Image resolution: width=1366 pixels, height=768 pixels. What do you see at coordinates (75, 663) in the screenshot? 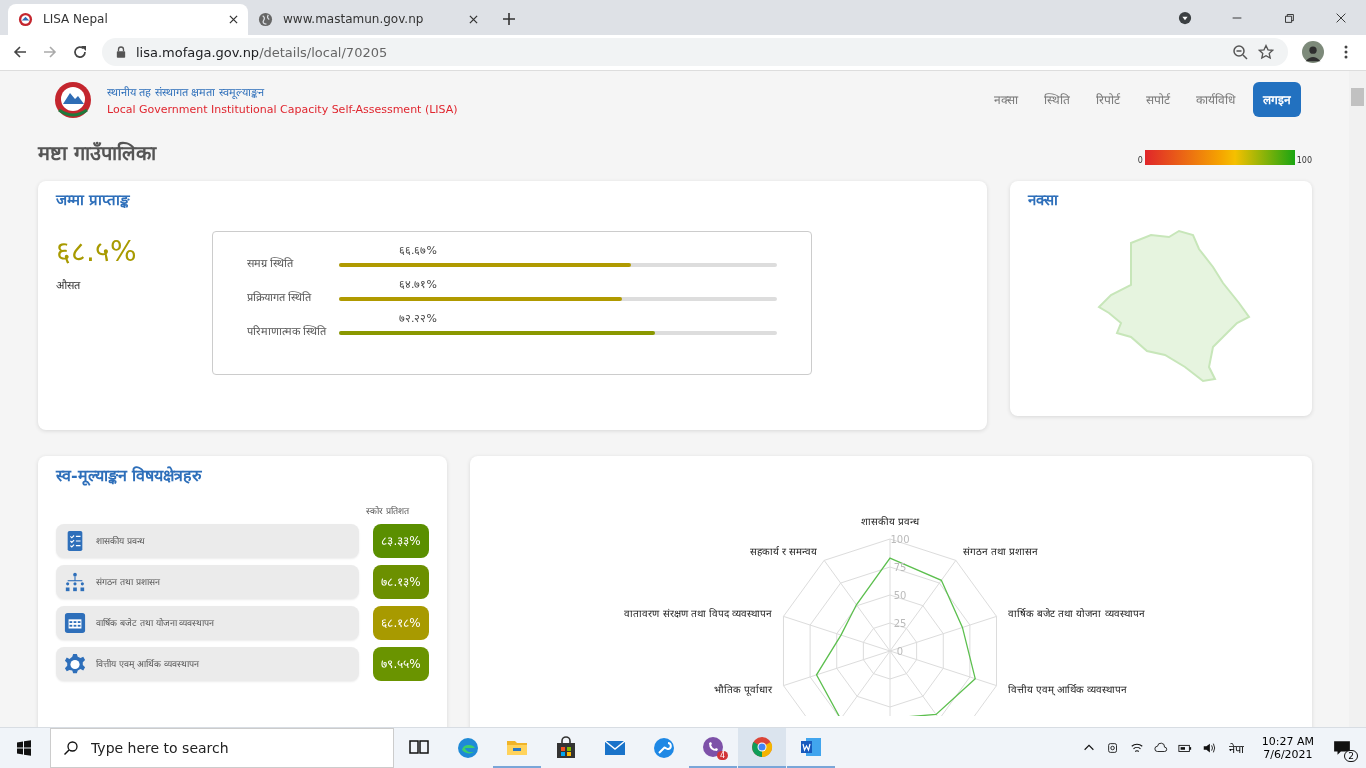
I see `gear-icon` at bounding box center [75, 663].